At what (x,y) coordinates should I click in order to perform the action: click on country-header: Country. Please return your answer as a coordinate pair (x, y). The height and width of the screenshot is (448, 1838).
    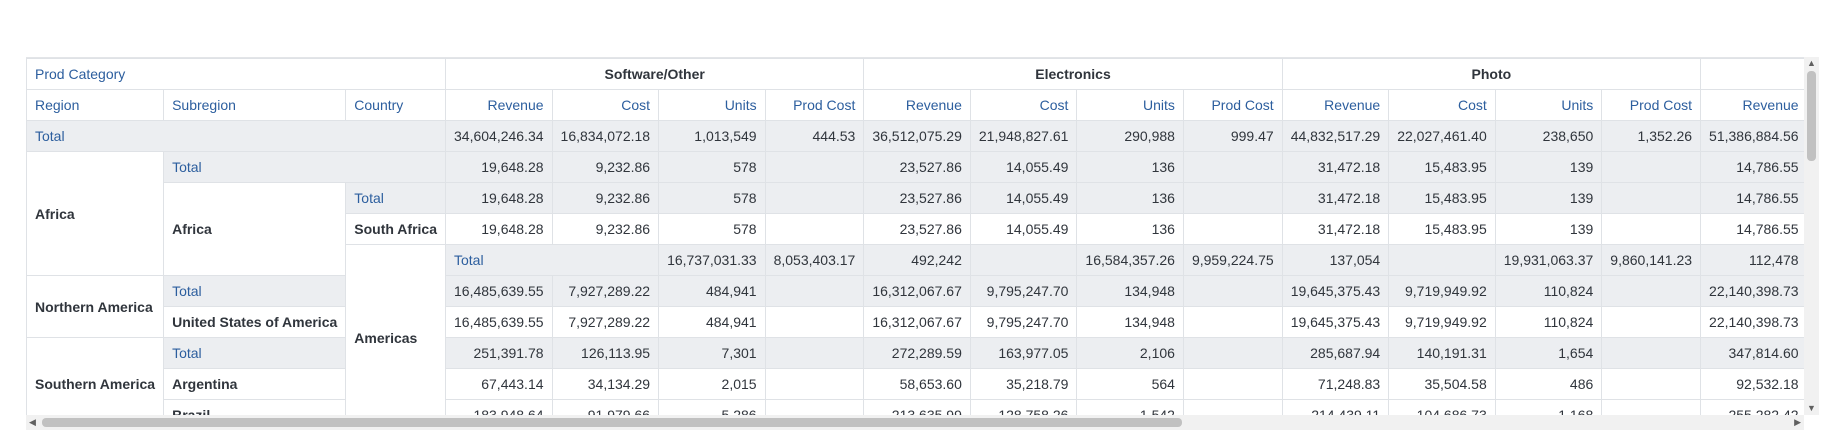
    Looking at the image, I should click on (395, 105).